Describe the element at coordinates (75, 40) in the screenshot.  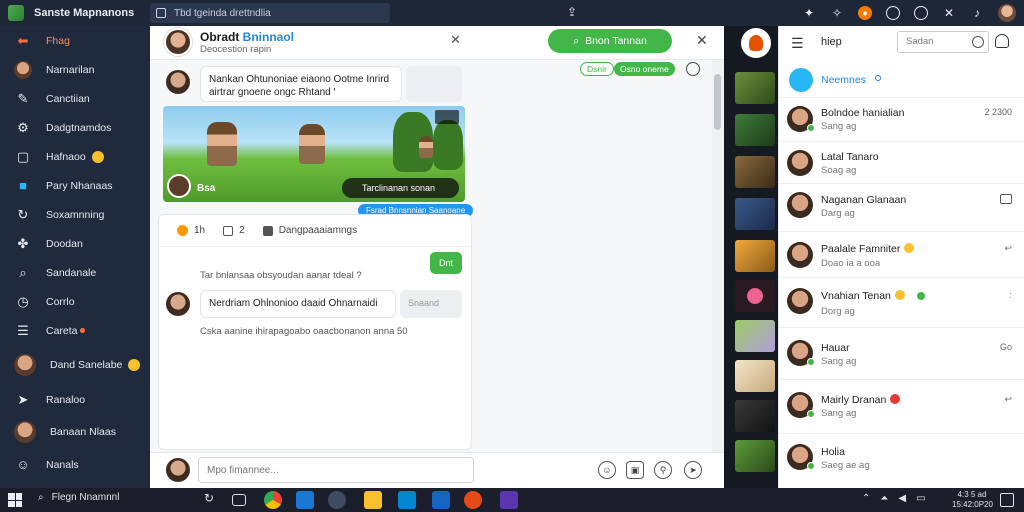
I see `sidebar-item-back: ⬅ Fhag` at that location.